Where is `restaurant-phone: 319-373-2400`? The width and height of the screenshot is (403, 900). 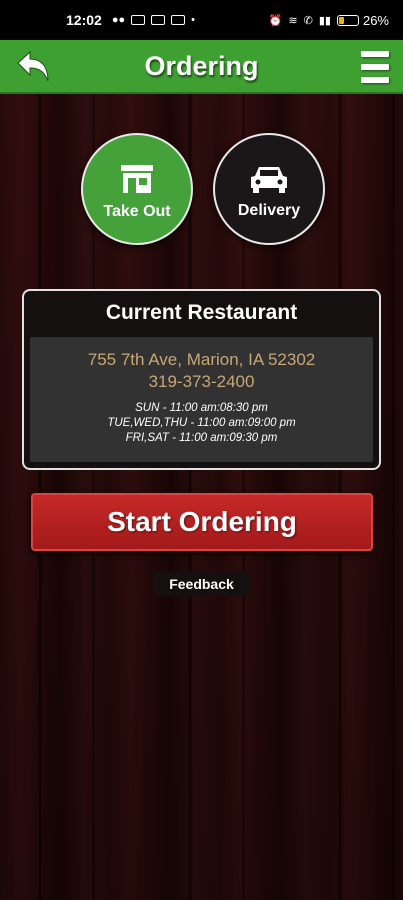
restaurant-phone: 319-373-2400 is located at coordinates (201, 382).